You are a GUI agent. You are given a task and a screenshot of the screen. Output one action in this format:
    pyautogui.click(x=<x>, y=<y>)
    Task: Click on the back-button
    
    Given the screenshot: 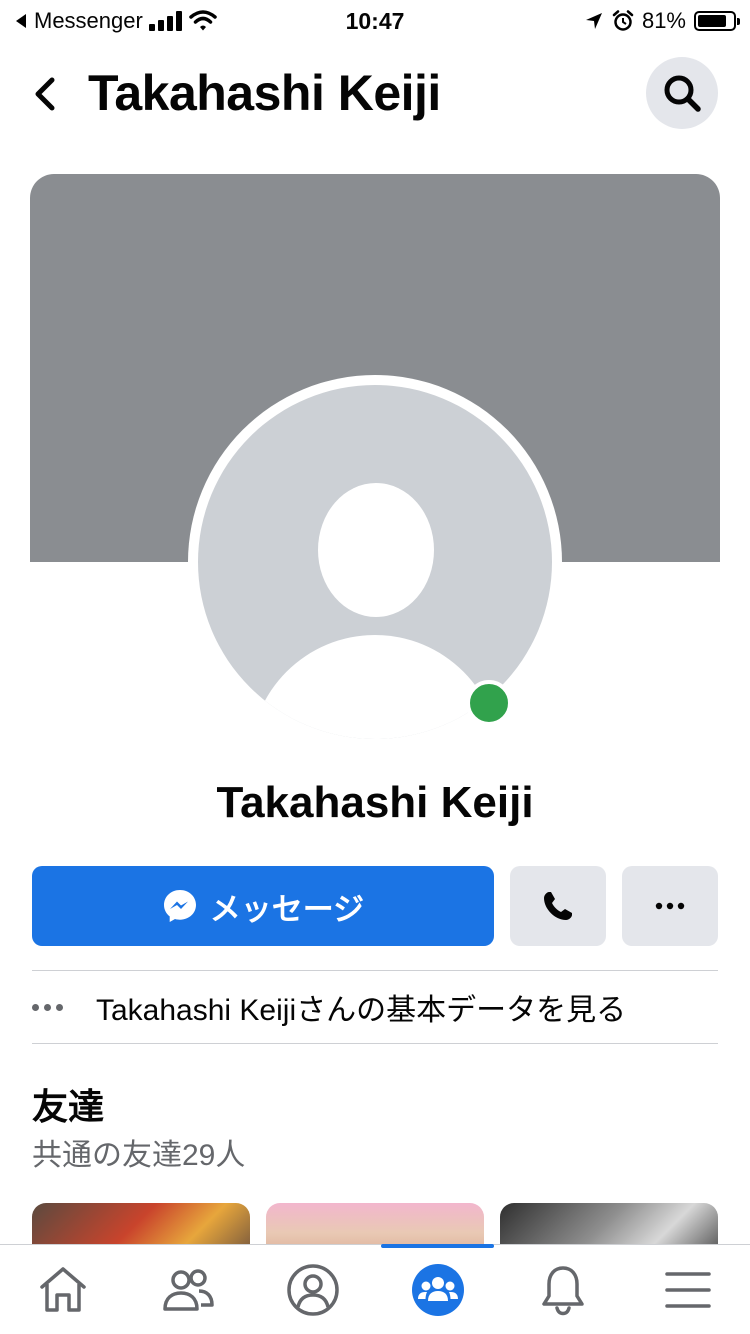 What is the action you would take?
    pyautogui.click(x=46, y=94)
    